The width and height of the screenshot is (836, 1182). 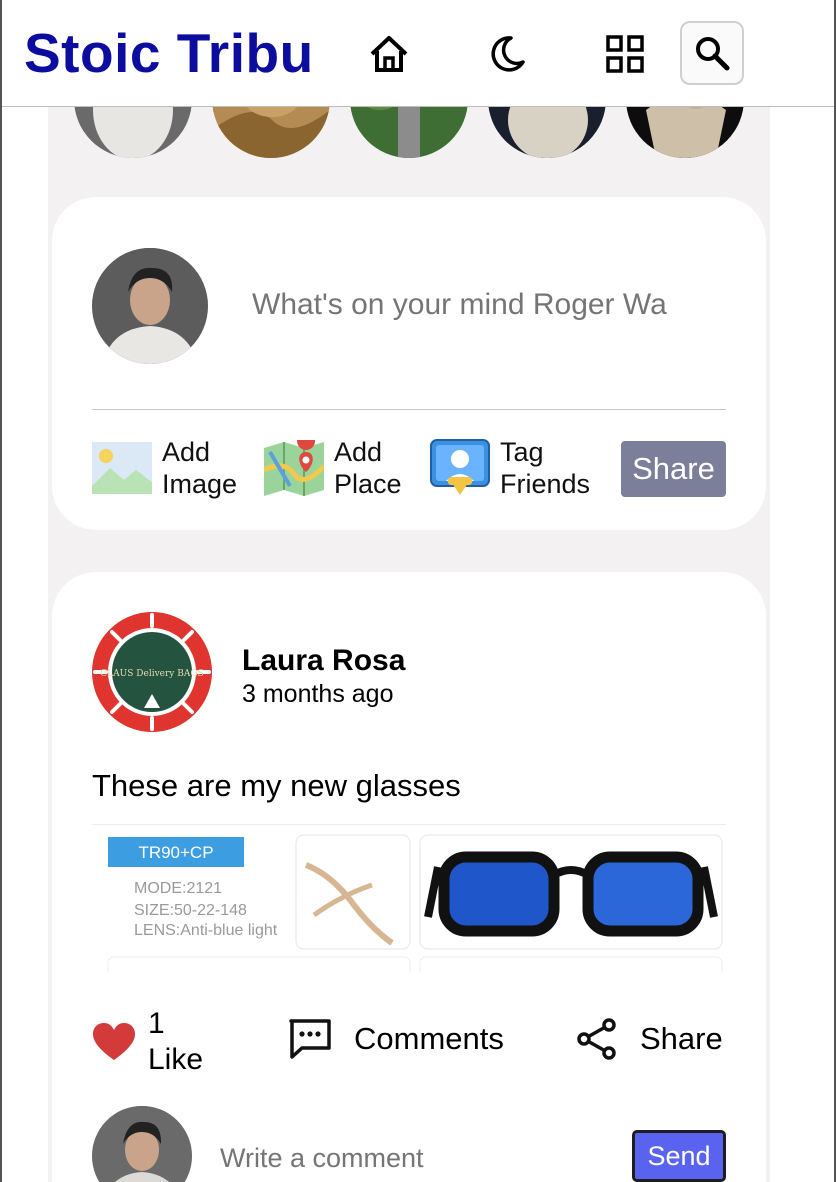 What do you see at coordinates (178, 888) in the screenshot?
I see `image-spec-mode: MODE:2121` at bounding box center [178, 888].